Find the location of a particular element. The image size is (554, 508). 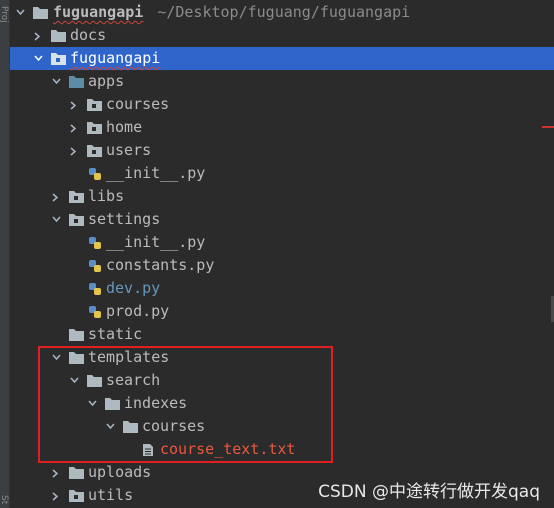

project-tool-label: Proj is located at coordinates (4, 14).